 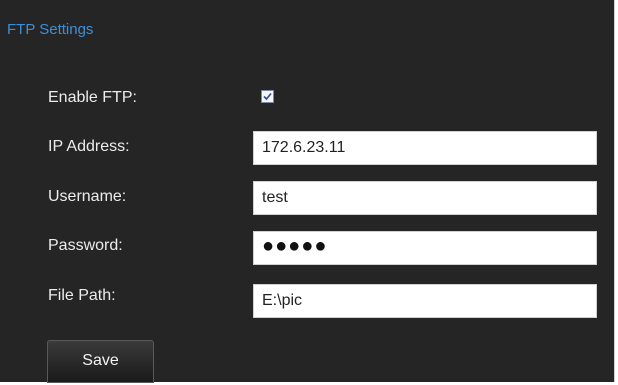 I want to click on checkmark-icon, so click(x=267, y=96).